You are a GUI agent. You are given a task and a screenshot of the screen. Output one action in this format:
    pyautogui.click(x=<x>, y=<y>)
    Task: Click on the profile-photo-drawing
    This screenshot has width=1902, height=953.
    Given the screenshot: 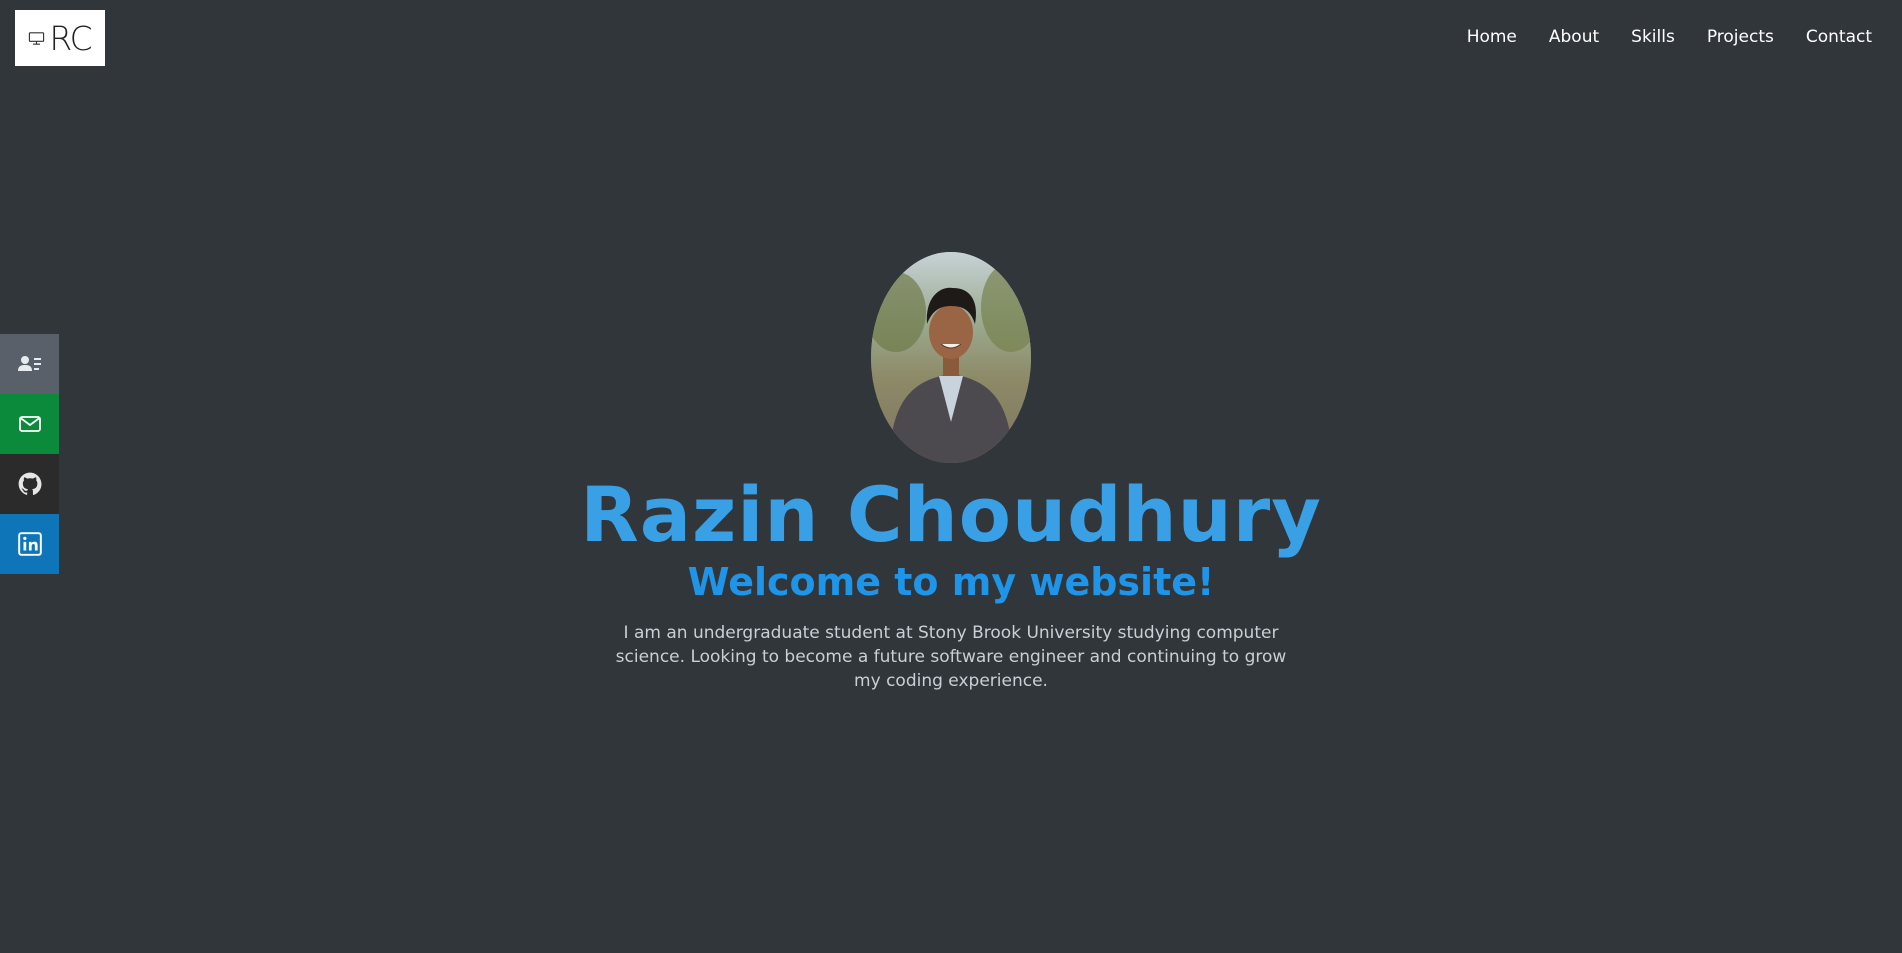 What is the action you would take?
    pyautogui.click(x=951, y=357)
    